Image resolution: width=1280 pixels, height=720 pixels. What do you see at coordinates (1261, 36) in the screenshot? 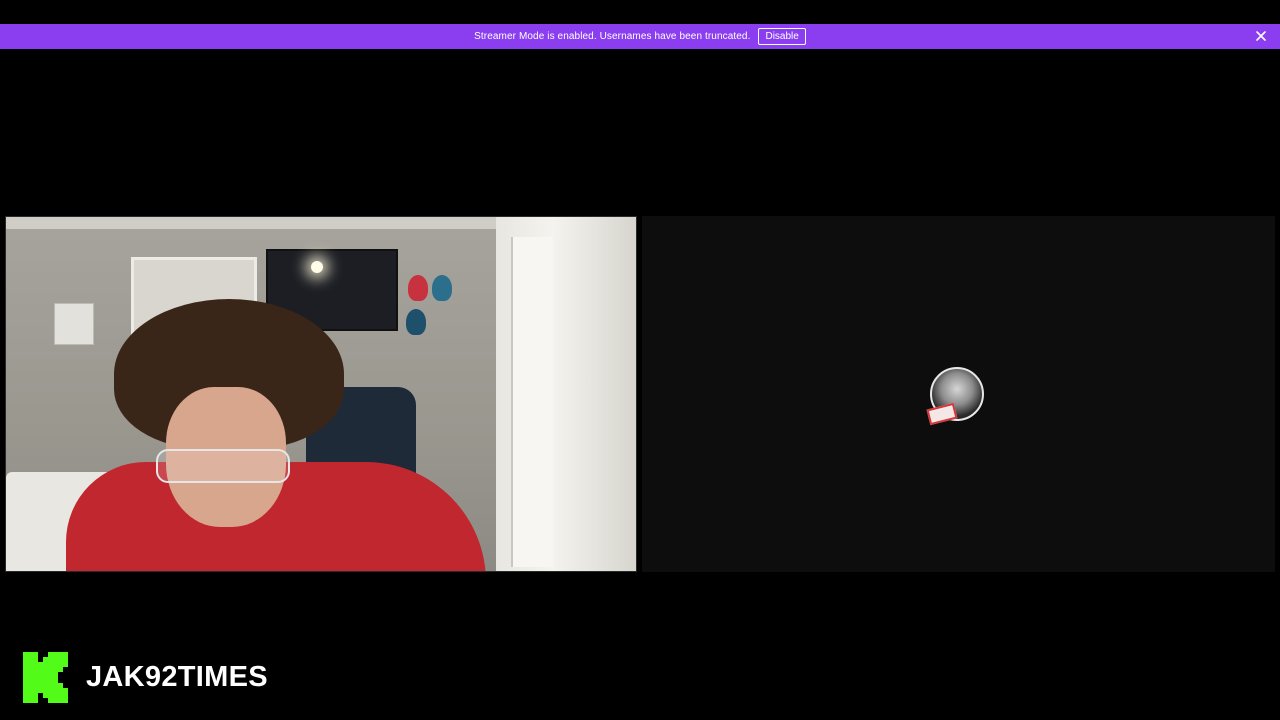
I see `close-icon` at bounding box center [1261, 36].